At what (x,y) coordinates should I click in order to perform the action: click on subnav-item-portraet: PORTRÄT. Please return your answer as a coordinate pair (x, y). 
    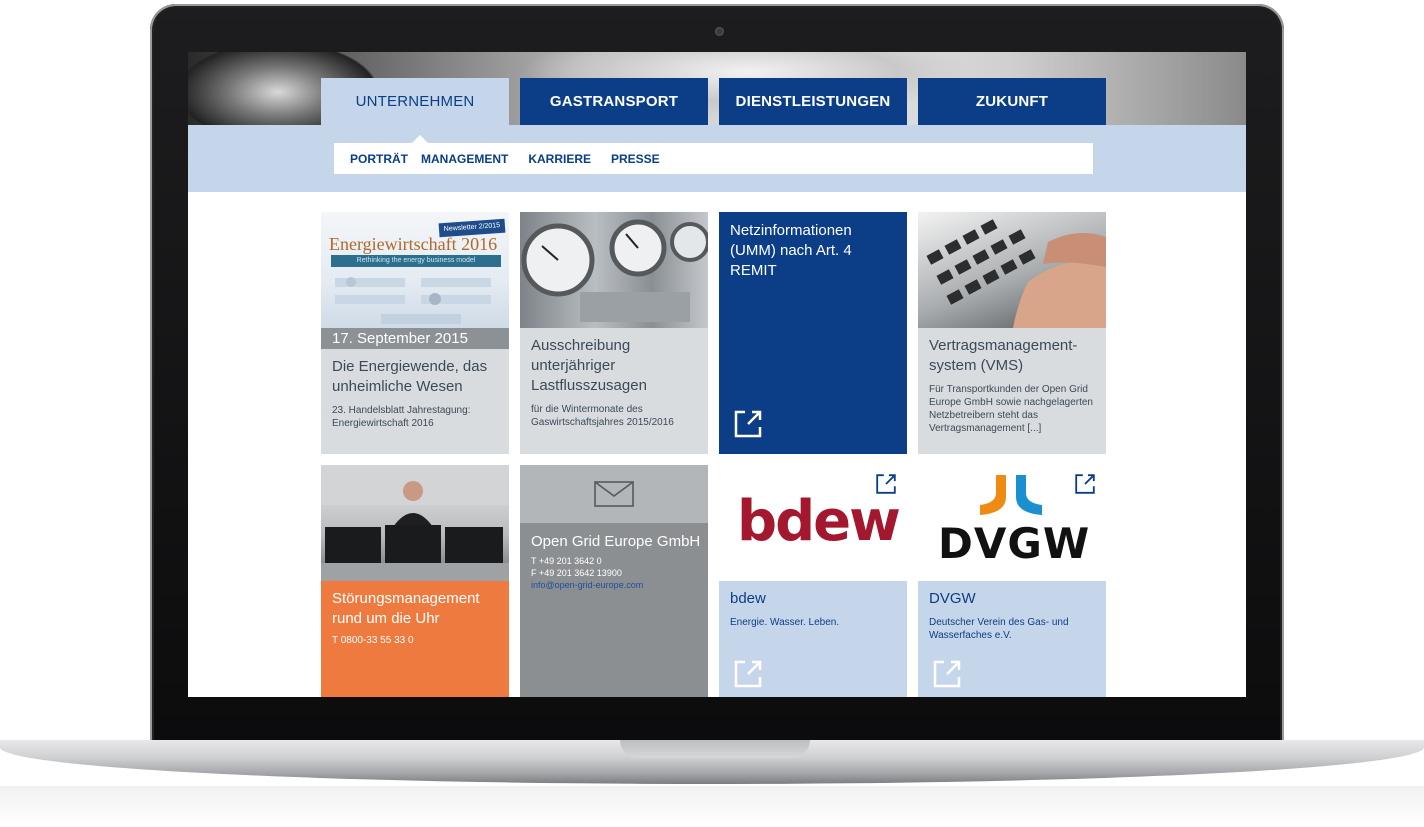
    Looking at the image, I should click on (379, 159).